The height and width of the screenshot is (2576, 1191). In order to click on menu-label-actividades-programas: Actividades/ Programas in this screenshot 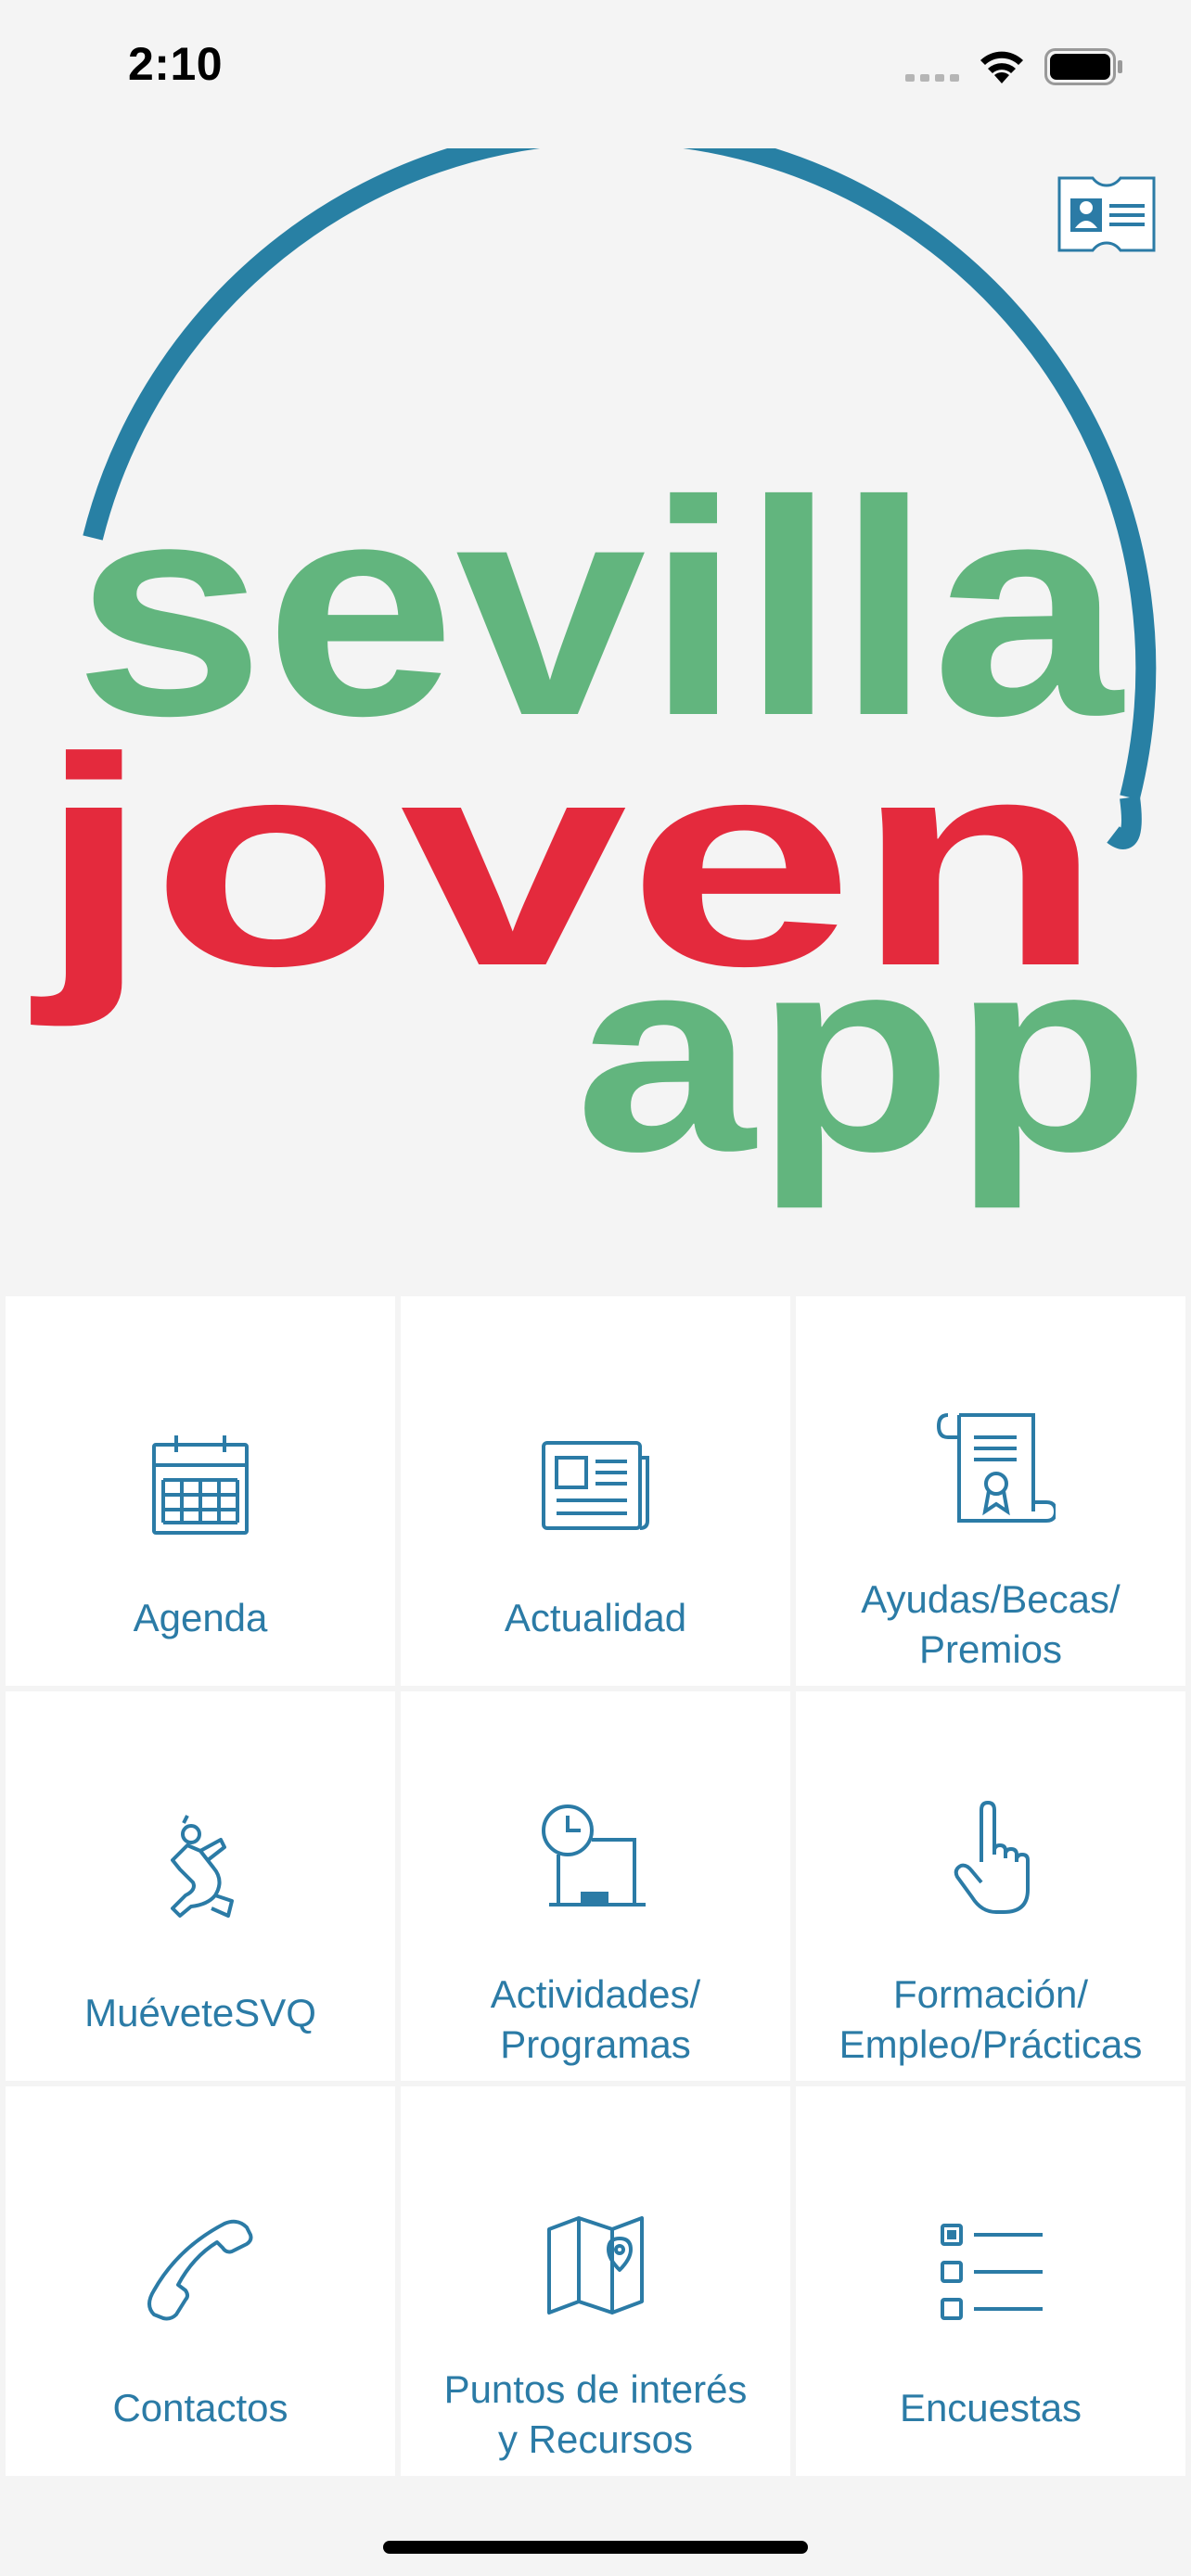, I will do `click(595, 2019)`.